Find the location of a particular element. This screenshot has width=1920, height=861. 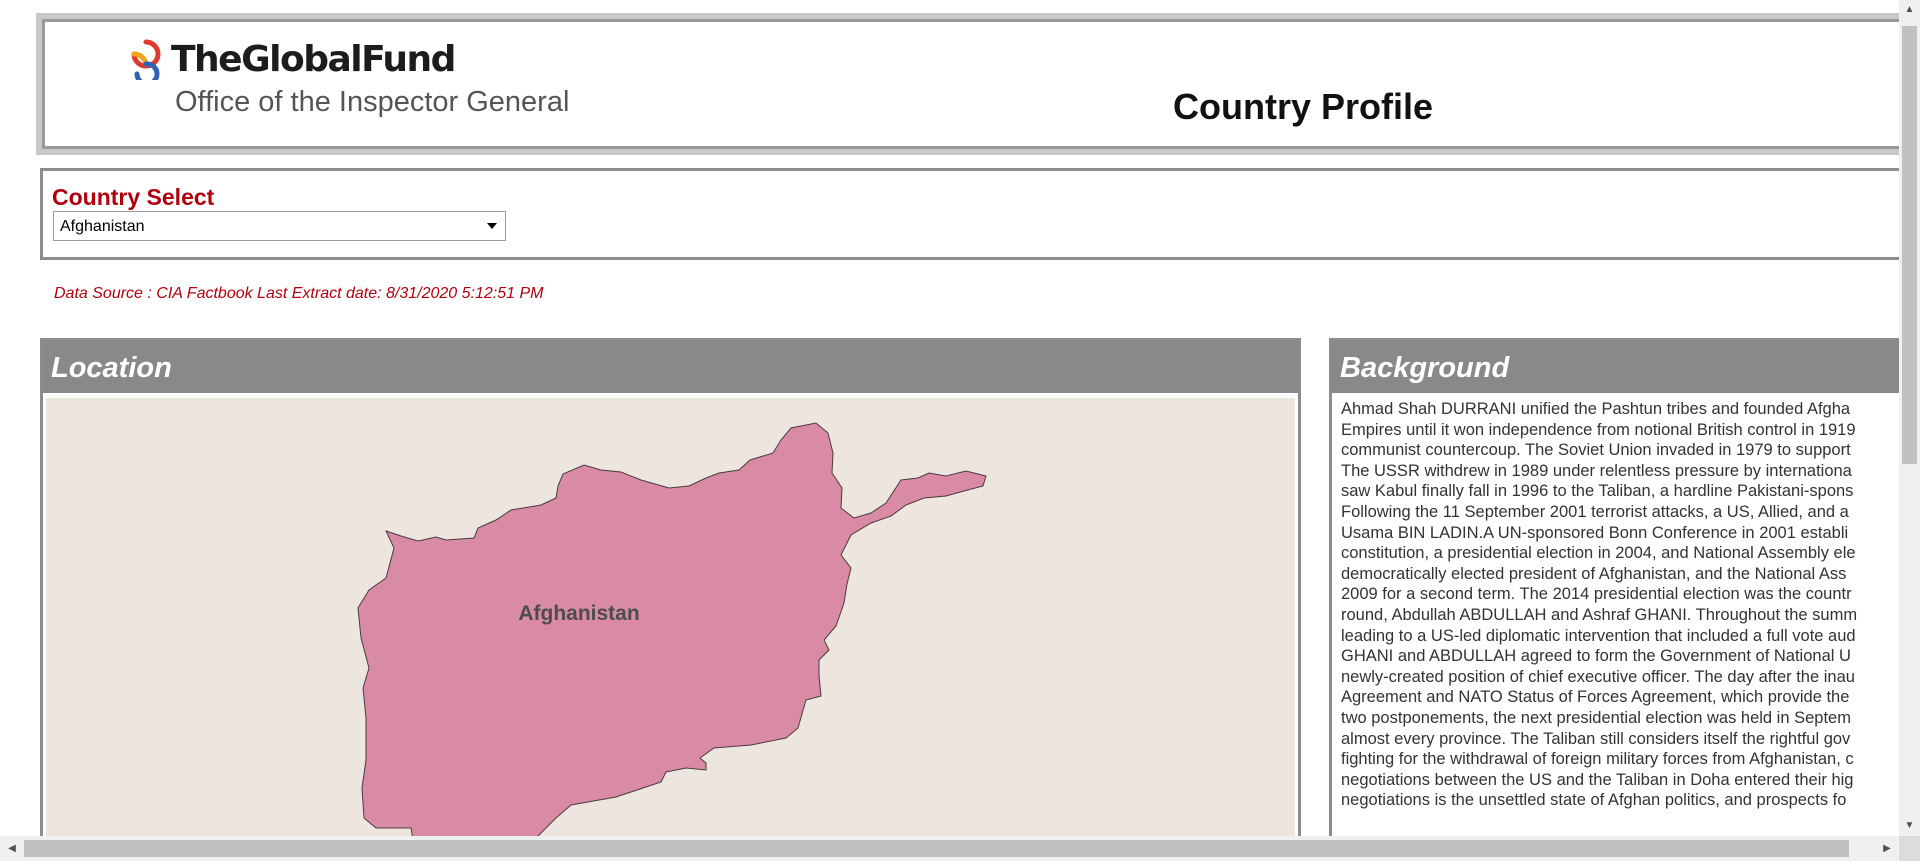

page-title: Country Profile is located at coordinates (1303, 106).